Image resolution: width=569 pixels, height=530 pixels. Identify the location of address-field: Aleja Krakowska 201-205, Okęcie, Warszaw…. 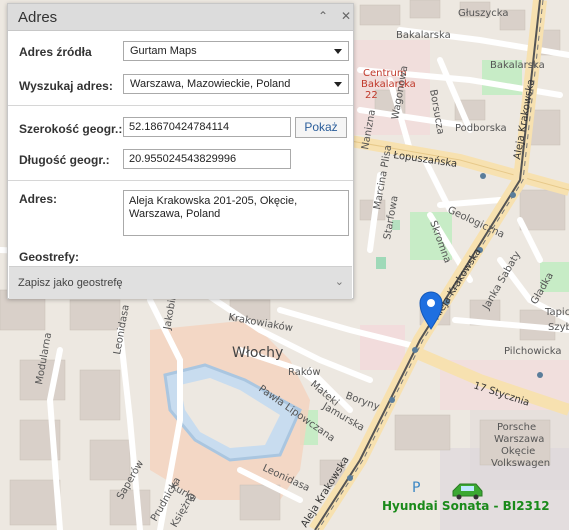
(236, 213).